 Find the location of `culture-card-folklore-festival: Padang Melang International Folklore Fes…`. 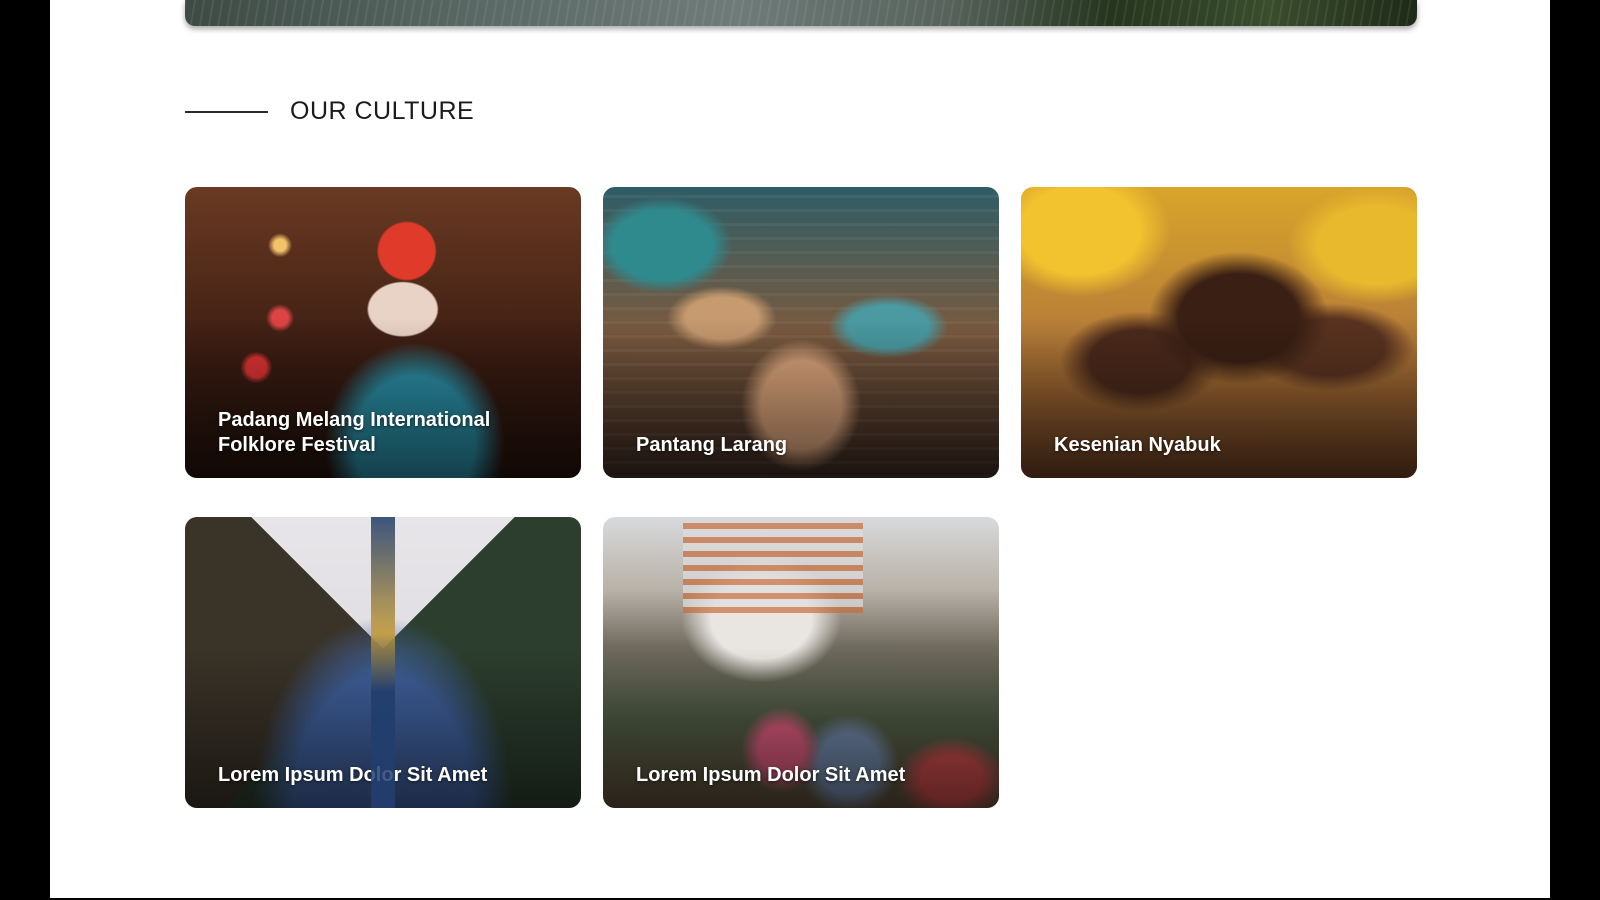

culture-card-folklore-festival: Padang Melang International Folklore Fes… is located at coordinates (383, 332).